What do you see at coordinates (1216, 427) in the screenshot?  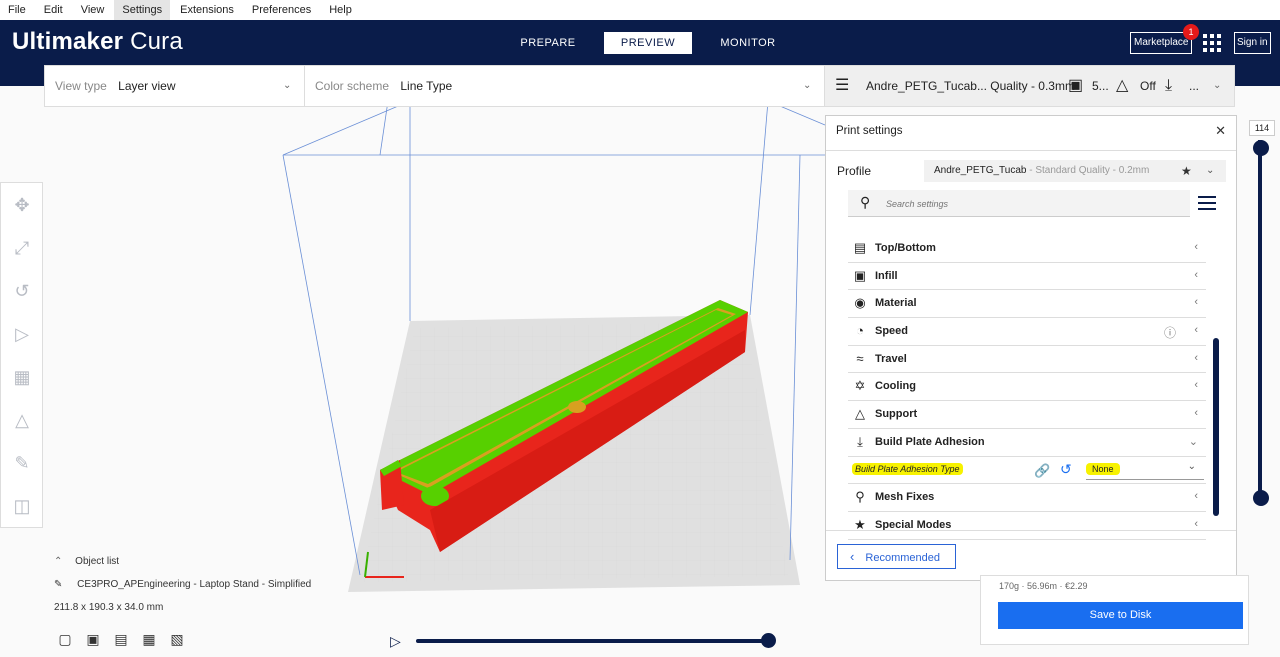 I see `settings-scrollbar` at bounding box center [1216, 427].